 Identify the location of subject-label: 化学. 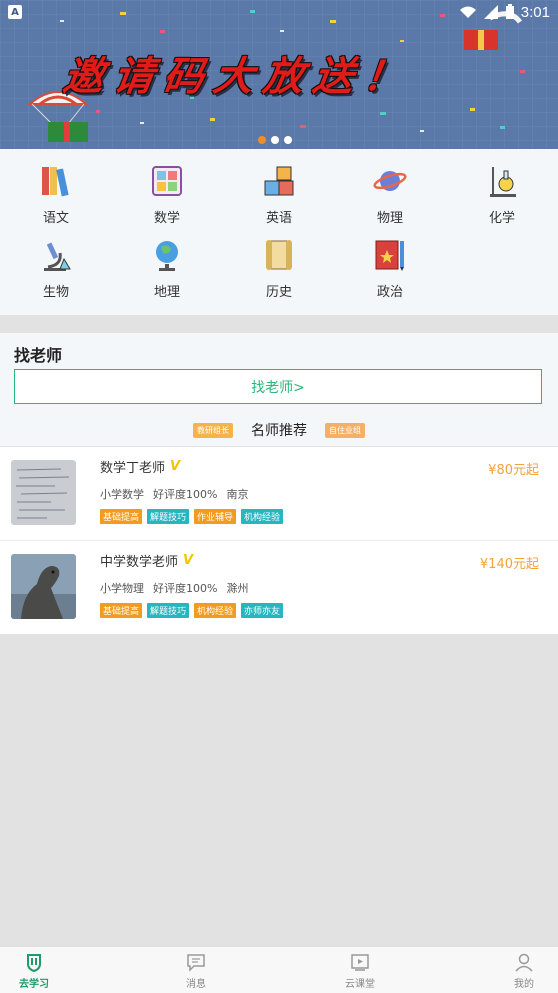
(501, 218).